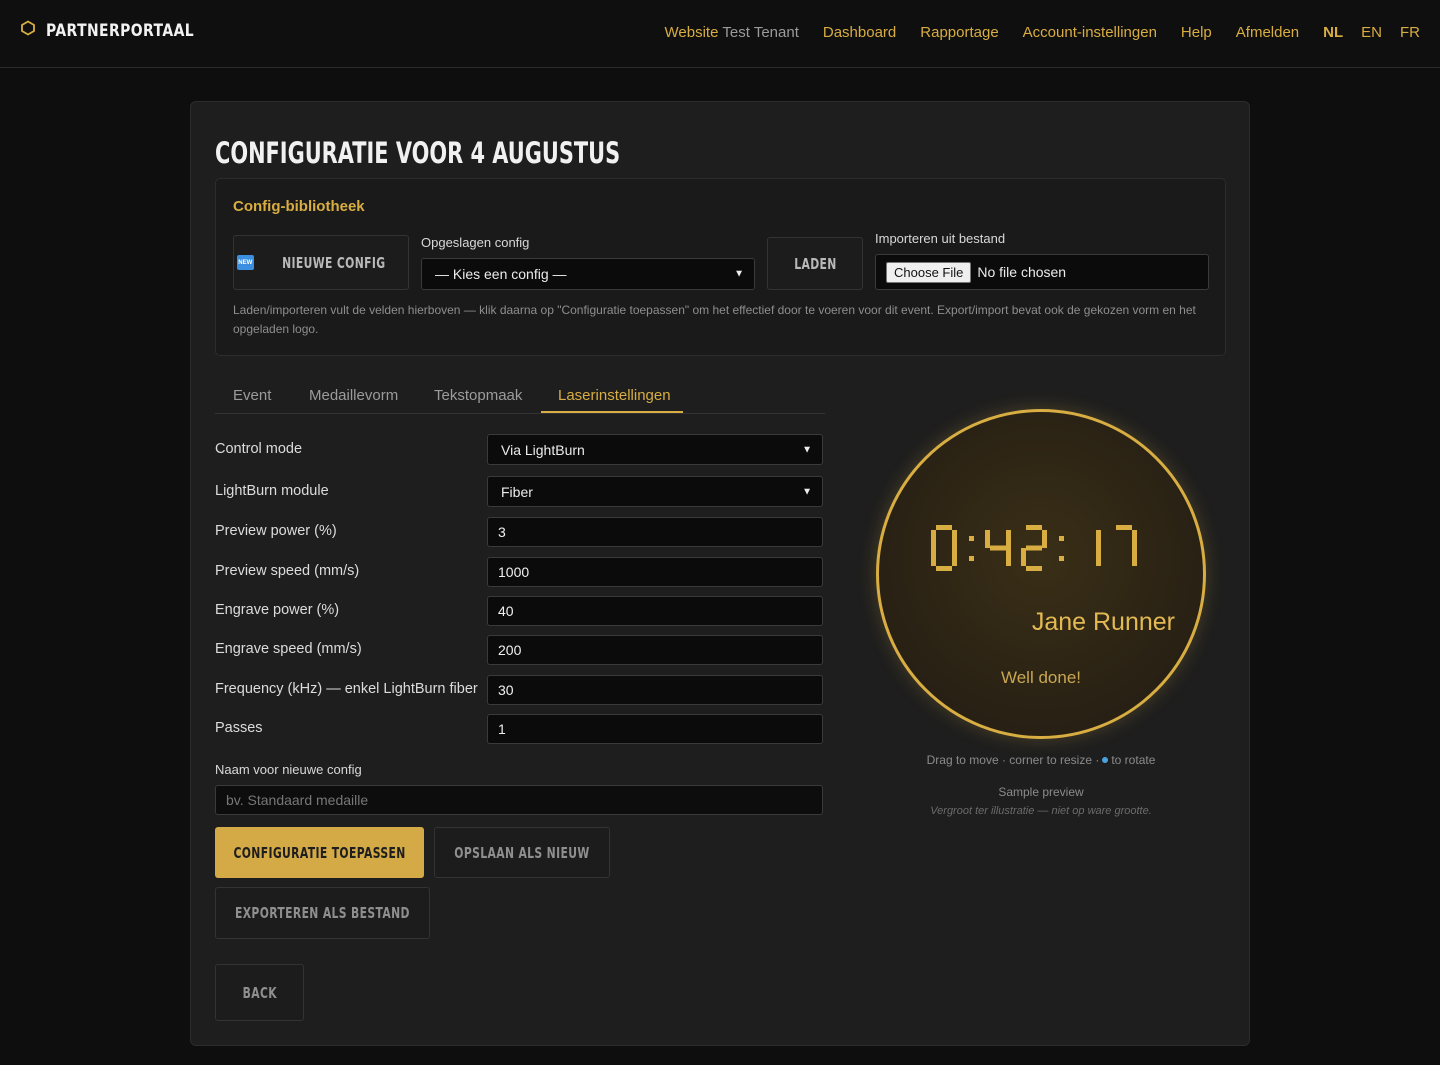 The width and height of the screenshot is (1440, 1065). Describe the element at coordinates (655, 729) in the screenshot. I see `passes-input: 1` at that location.